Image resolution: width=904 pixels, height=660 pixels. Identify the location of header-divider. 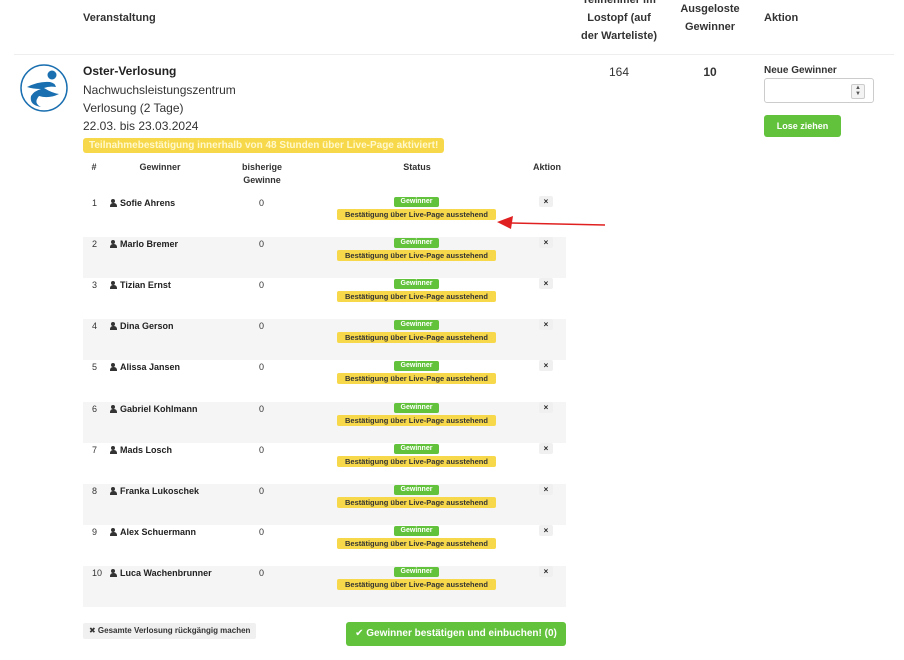
(454, 54).